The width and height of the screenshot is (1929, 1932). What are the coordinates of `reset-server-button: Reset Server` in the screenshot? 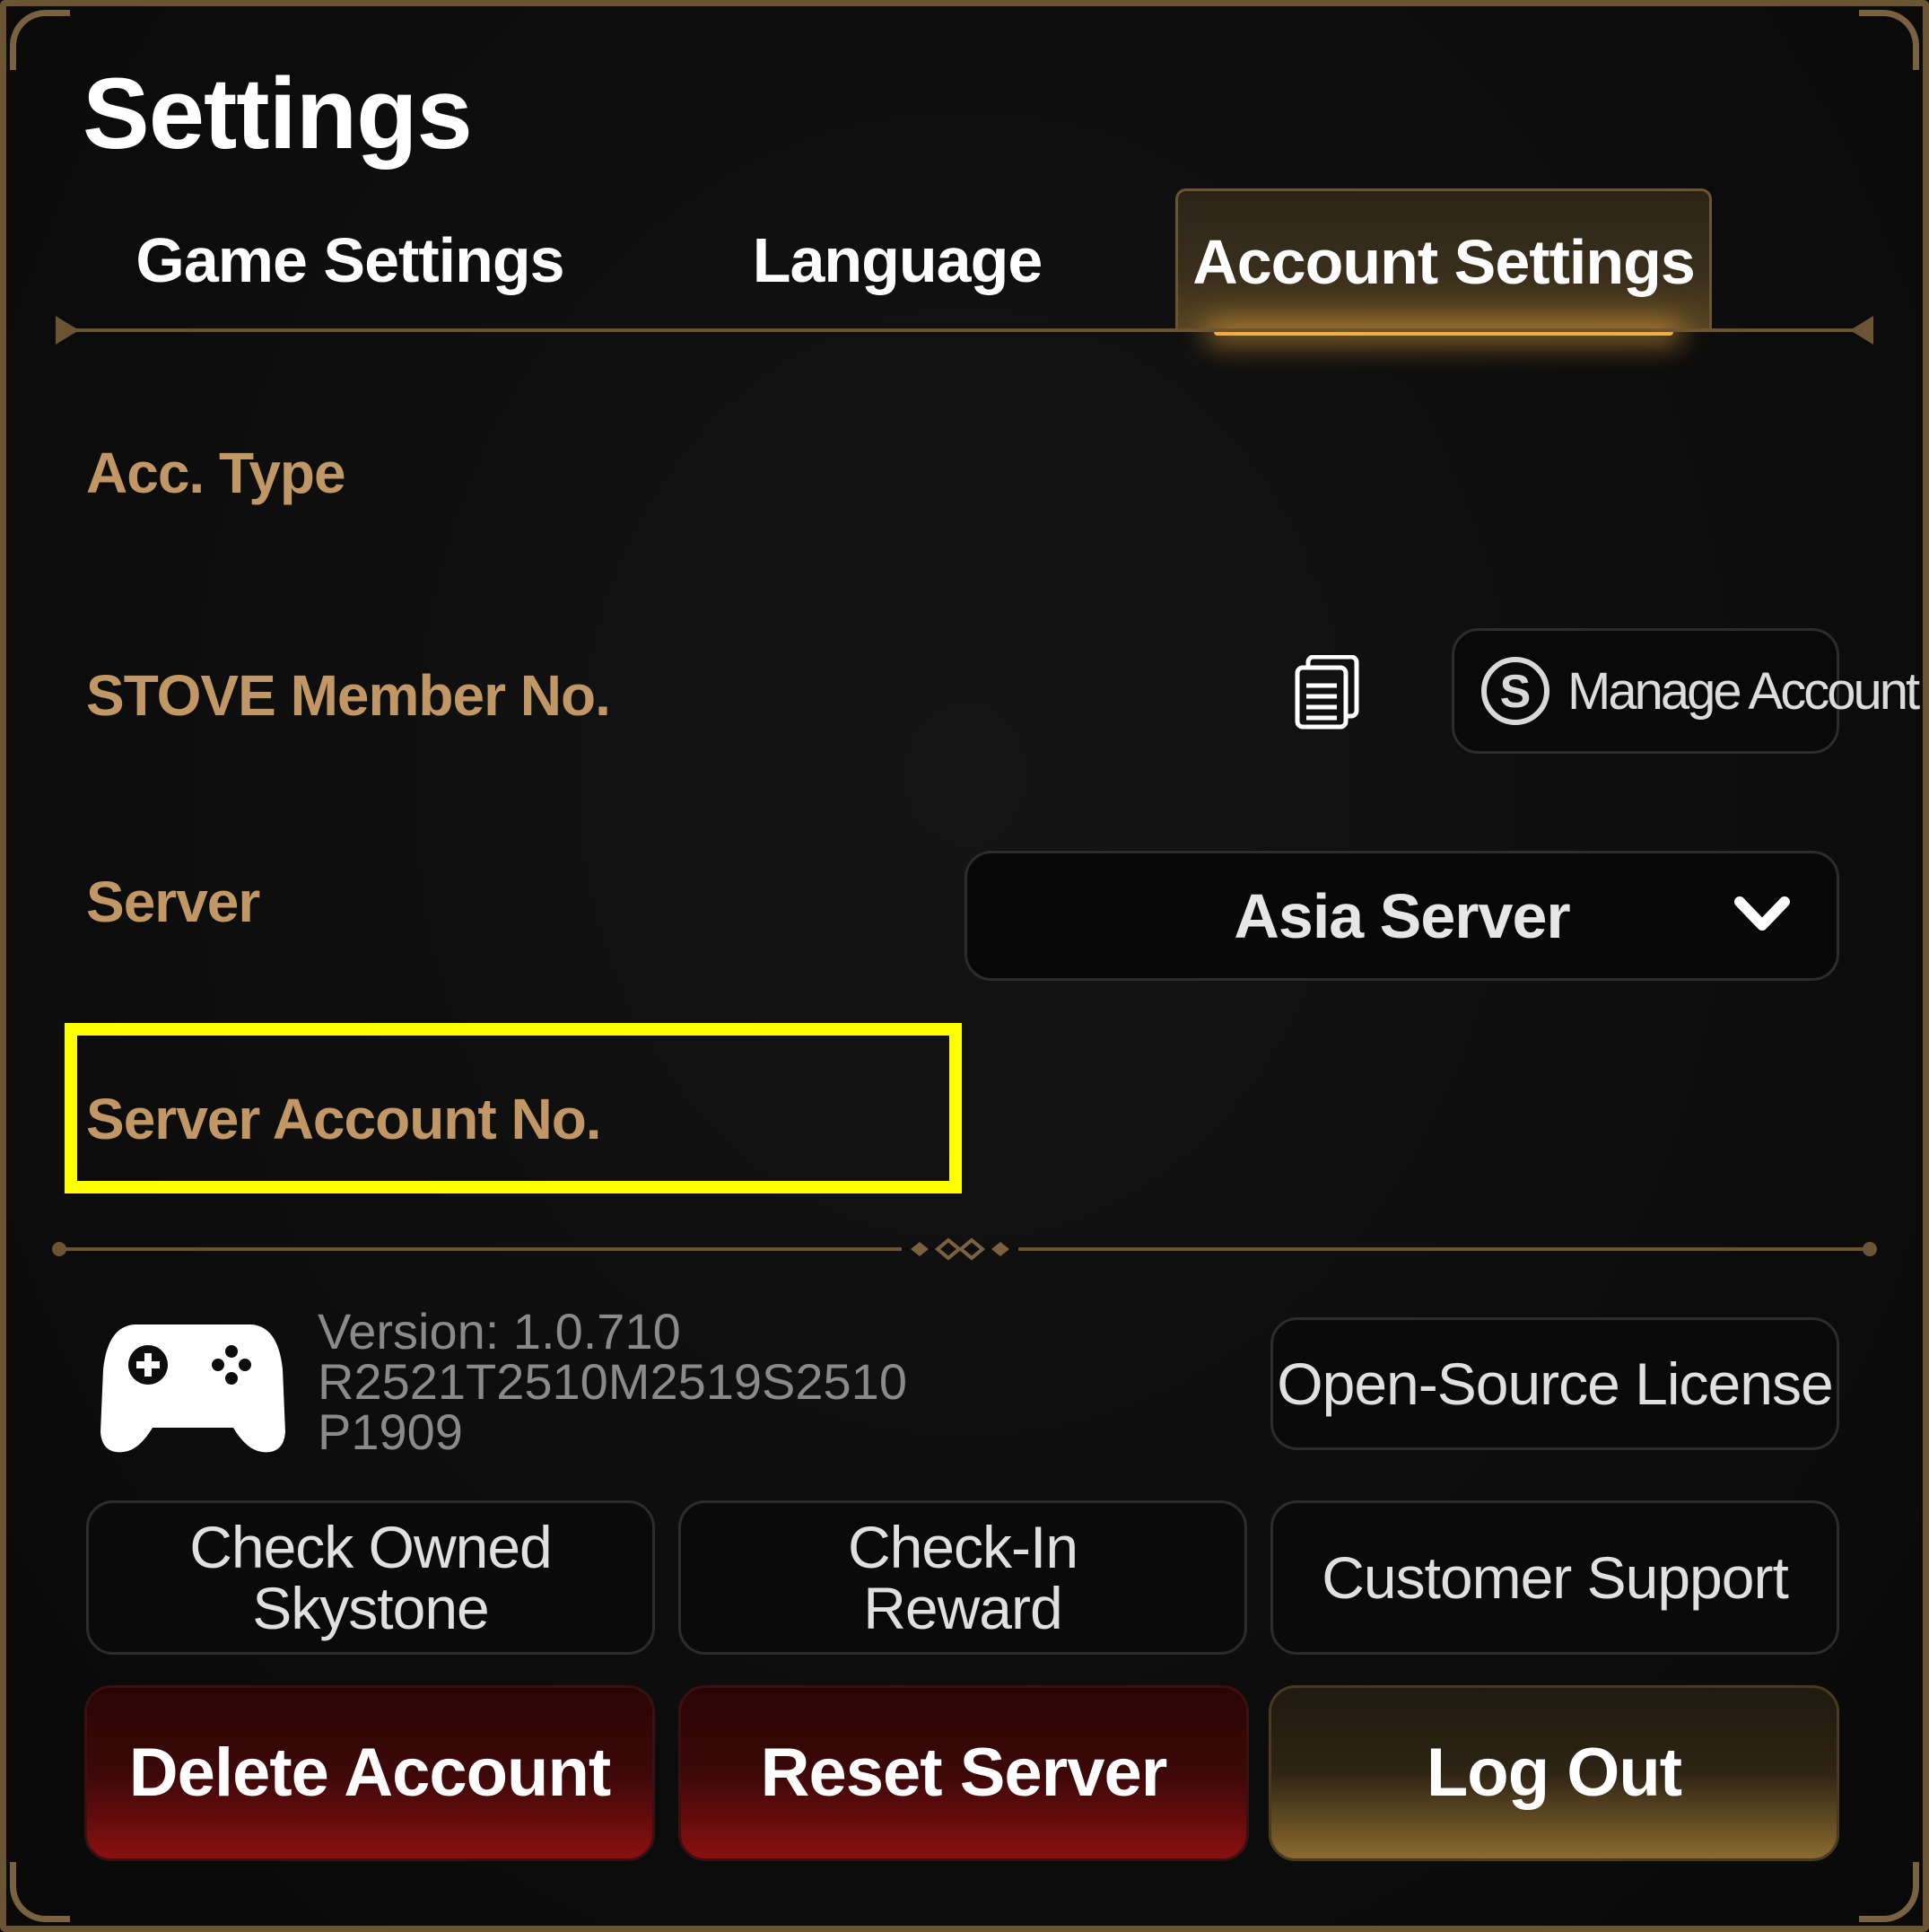 It's located at (963, 1773).